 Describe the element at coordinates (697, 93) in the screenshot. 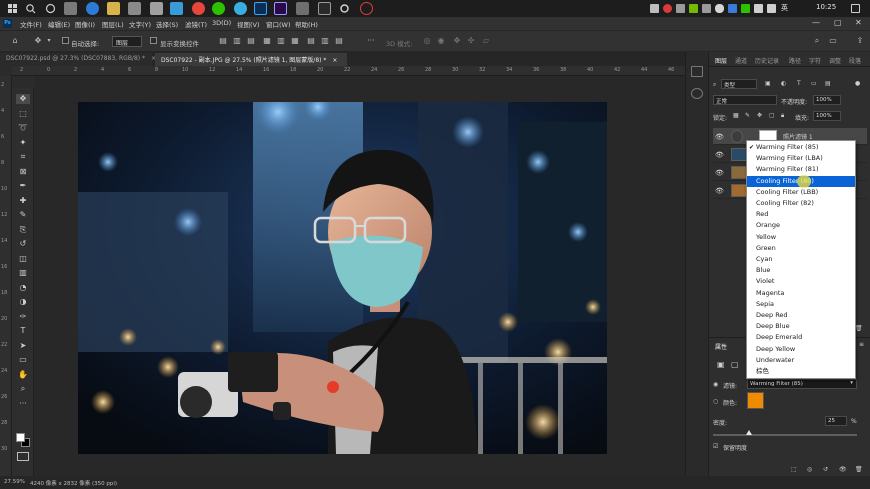

I see `color-panel-icon` at that location.